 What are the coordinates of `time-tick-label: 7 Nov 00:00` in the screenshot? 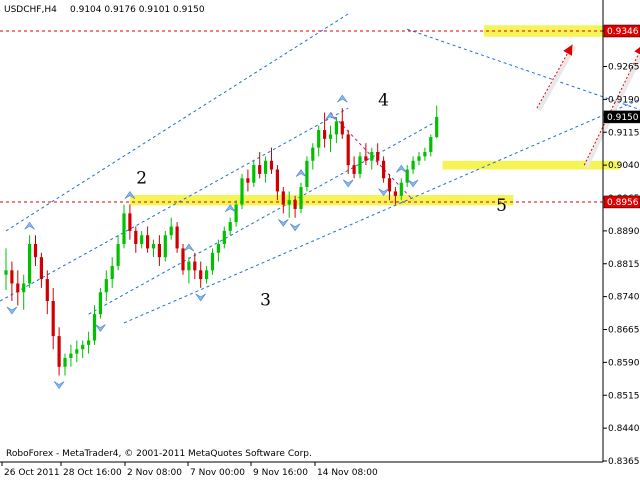 It's located at (217, 473).